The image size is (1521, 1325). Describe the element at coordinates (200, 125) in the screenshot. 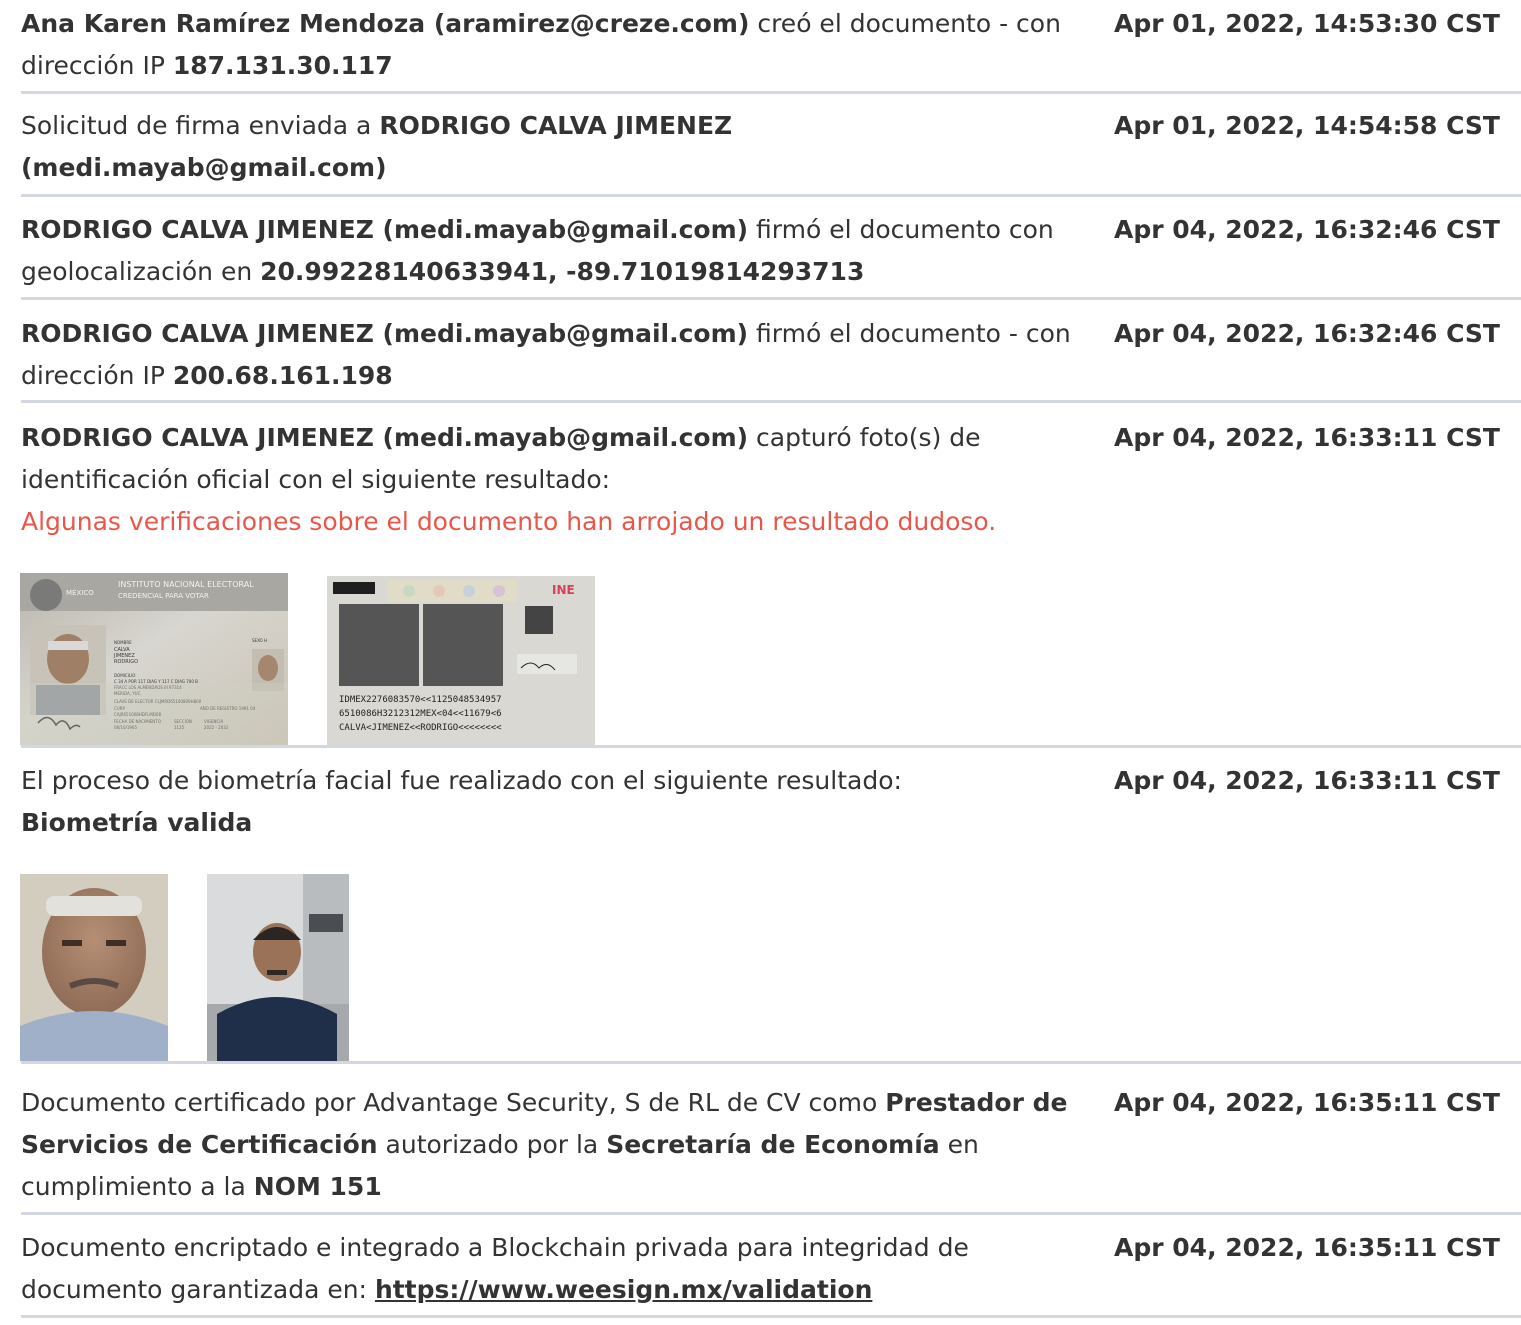

I see `action-text: Solicitud de firma enviada a` at that location.